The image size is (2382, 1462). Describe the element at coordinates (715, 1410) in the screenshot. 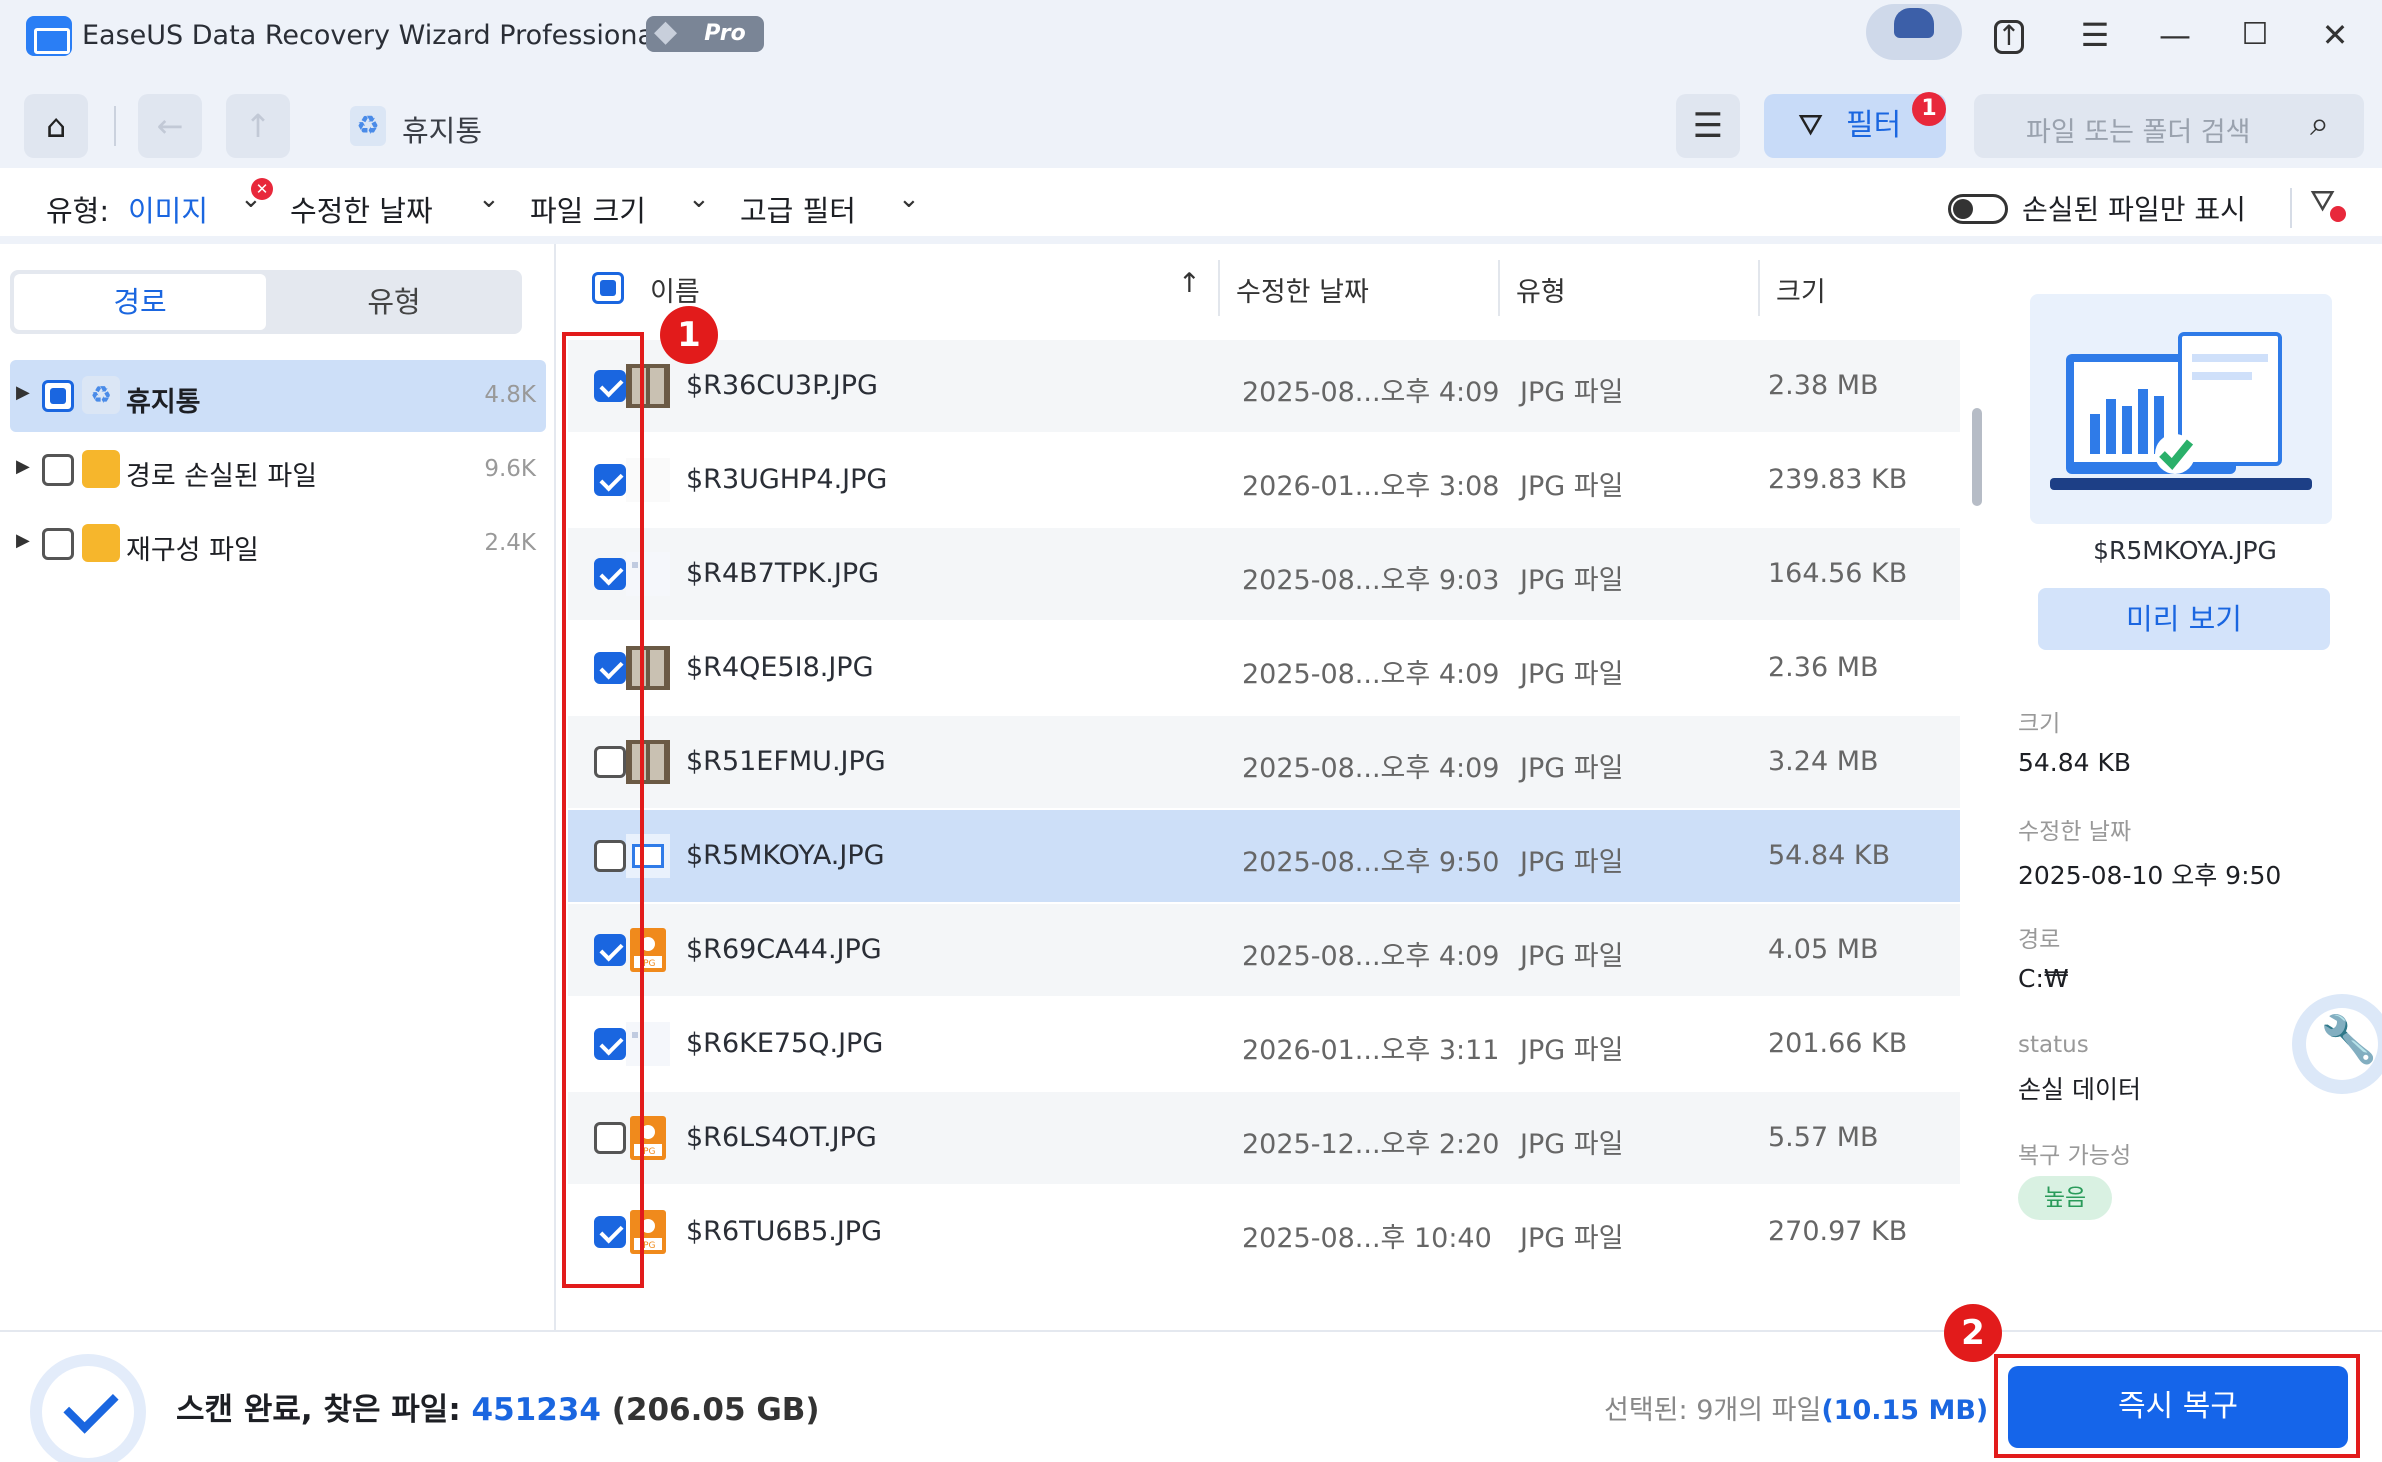

I see `found-size: (206.05 GB)` at that location.